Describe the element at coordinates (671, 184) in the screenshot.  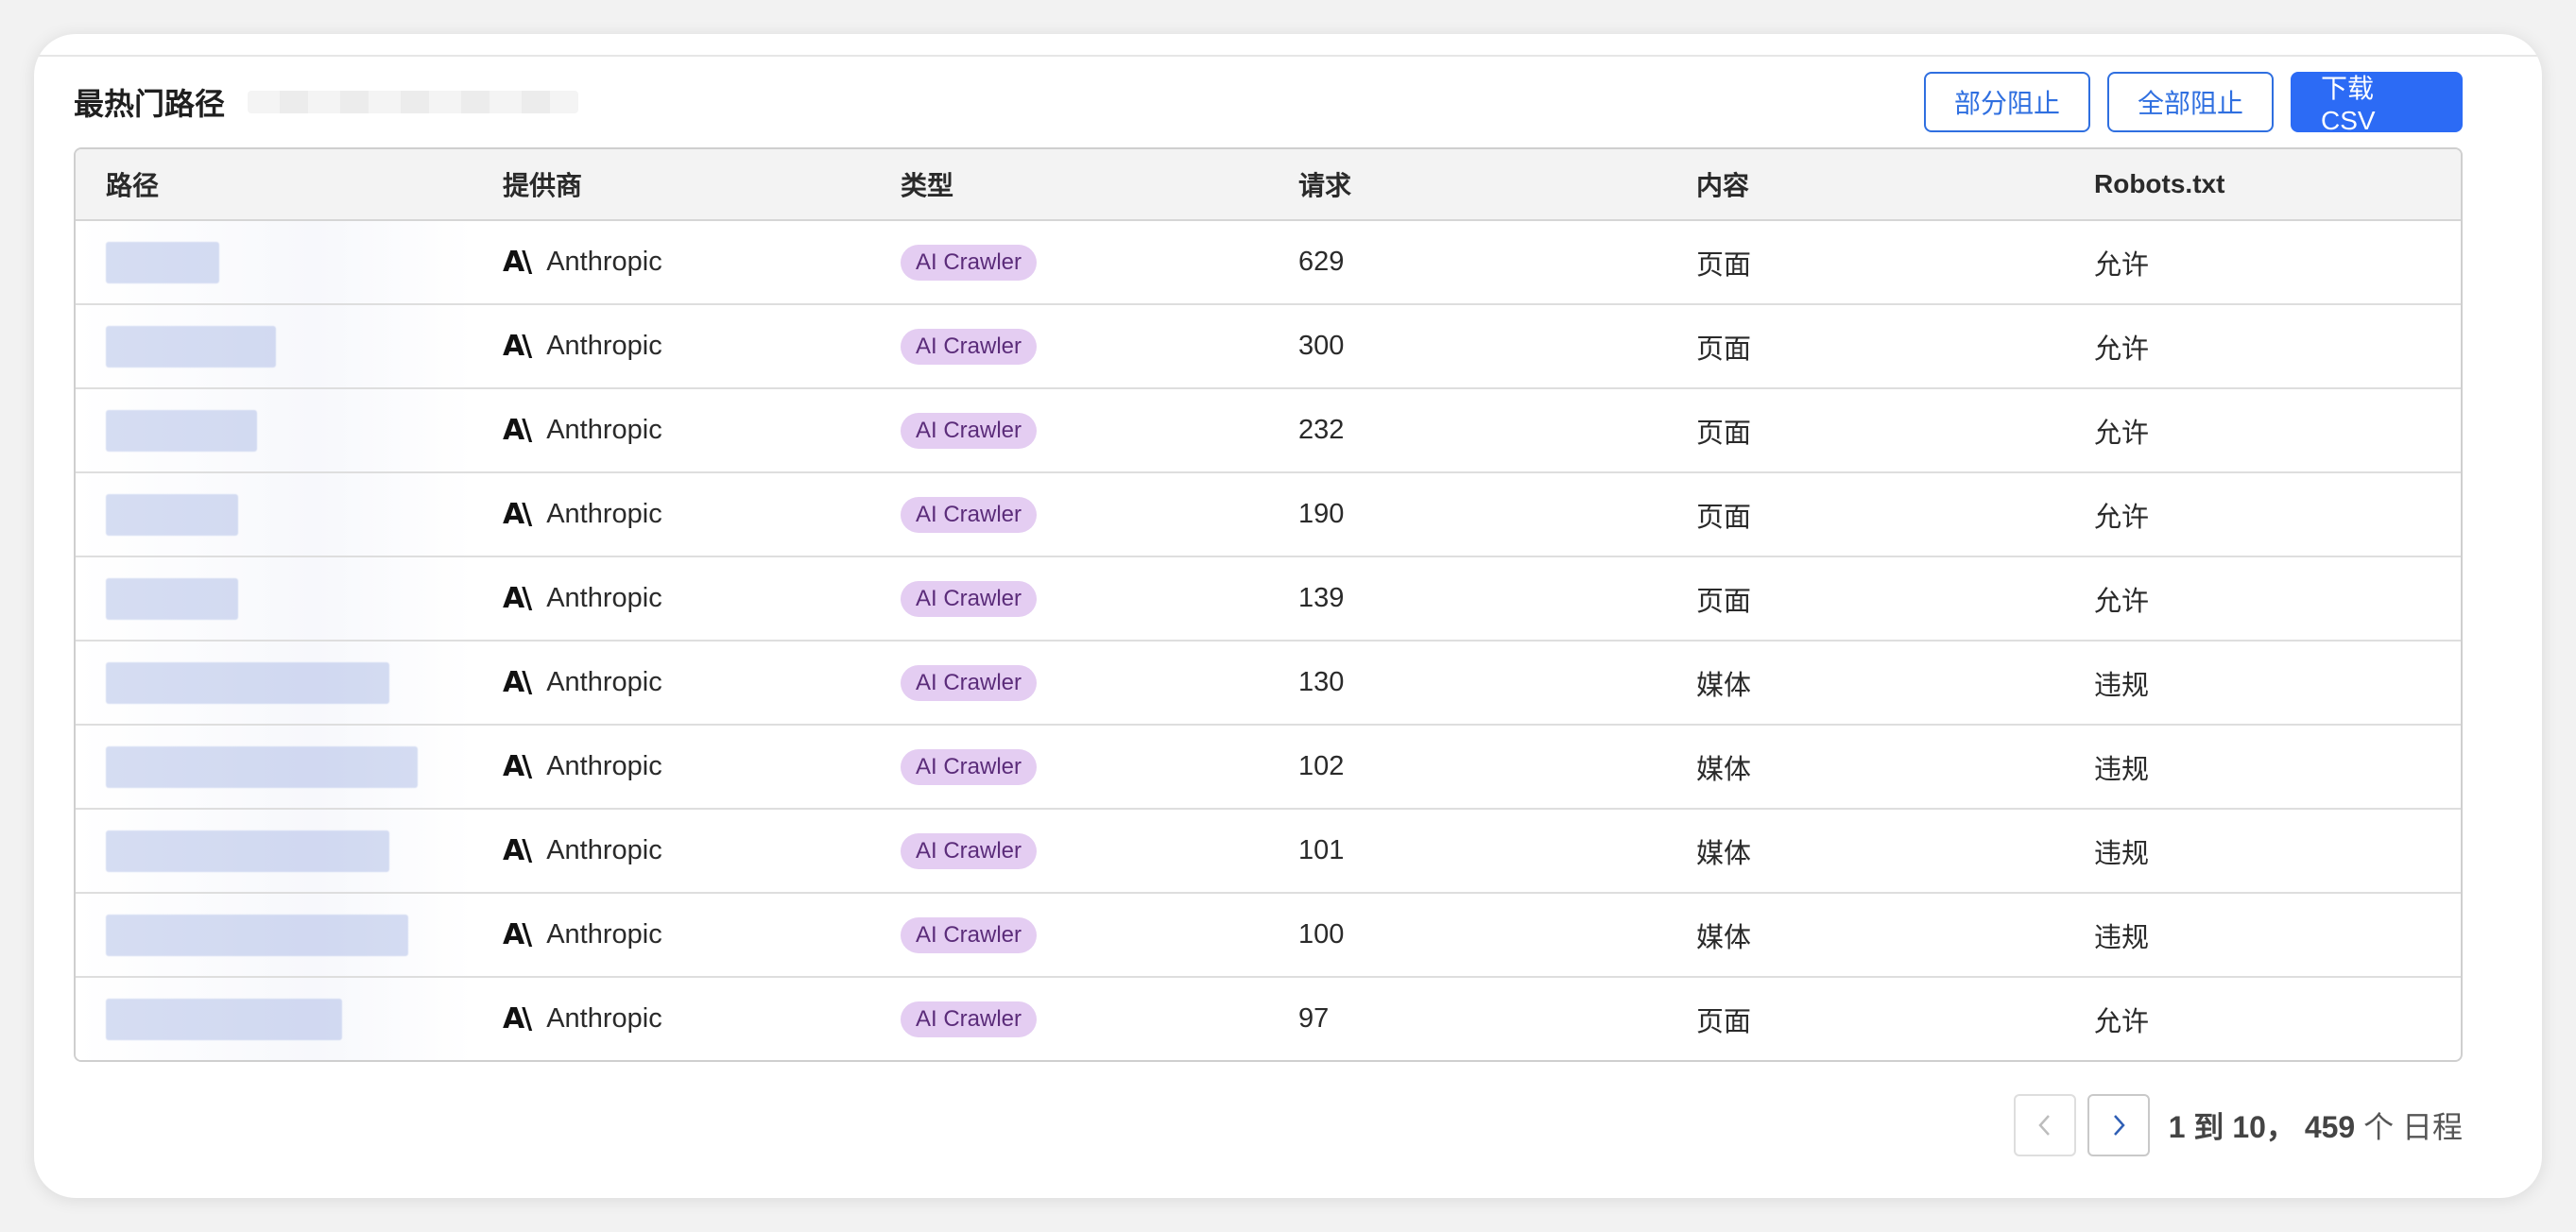
I see `column-header-provider: 提供商` at that location.